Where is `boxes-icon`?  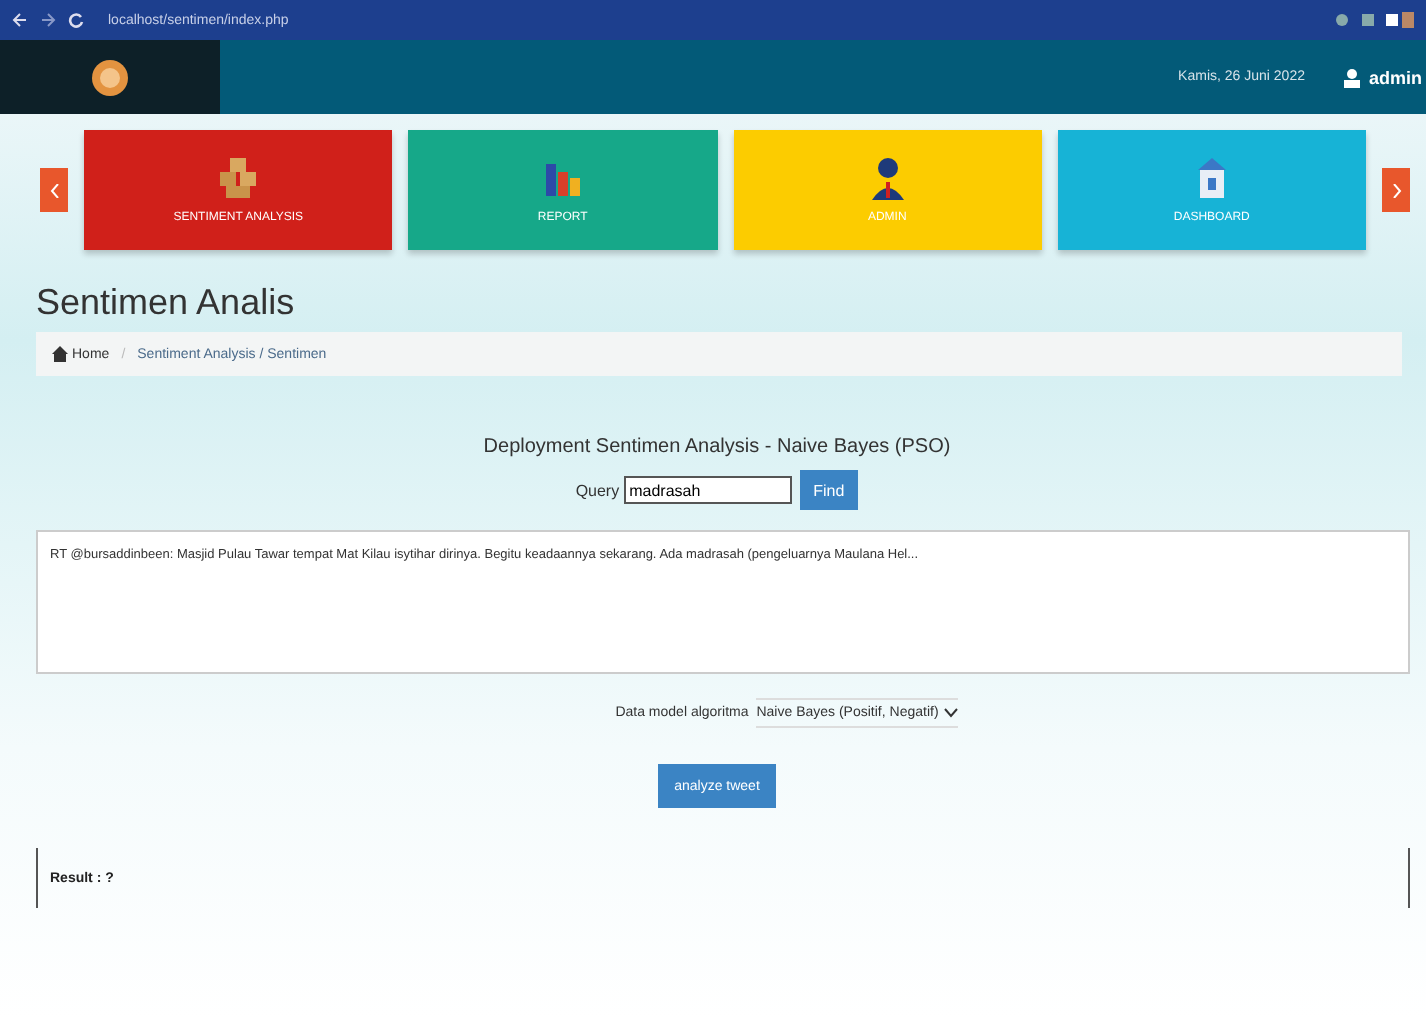 boxes-icon is located at coordinates (238, 178).